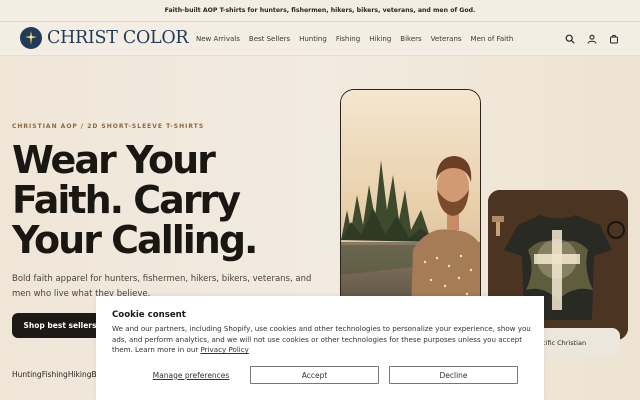  Describe the element at coordinates (218, 39) in the screenshot. I see `nav-new-arrivals: New Arrivals` at that location.